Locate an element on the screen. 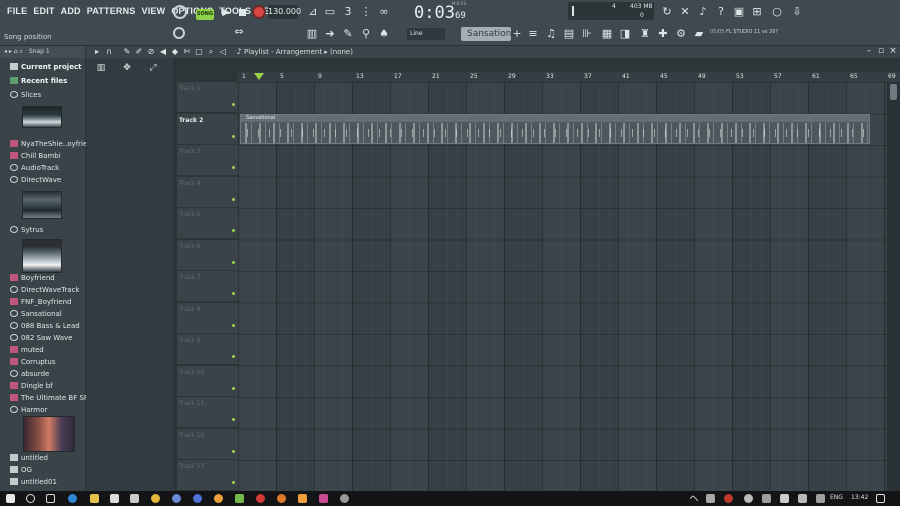 This screenshot has height=506, width=900. track-header: Track 6 is located at coordinates (207, 255).